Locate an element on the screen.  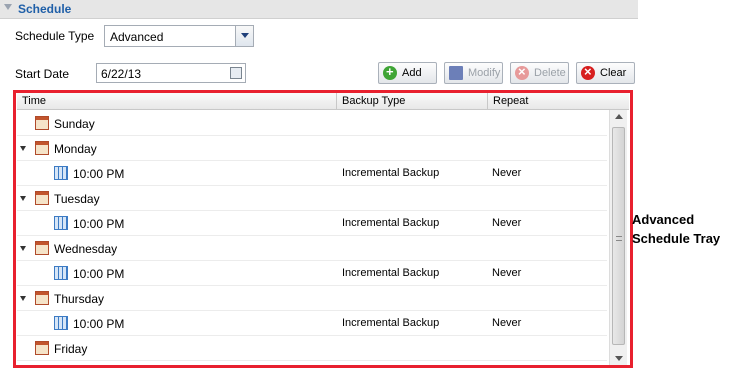
start-date-value: 6/22/13 is located at coordinates (121, 74).